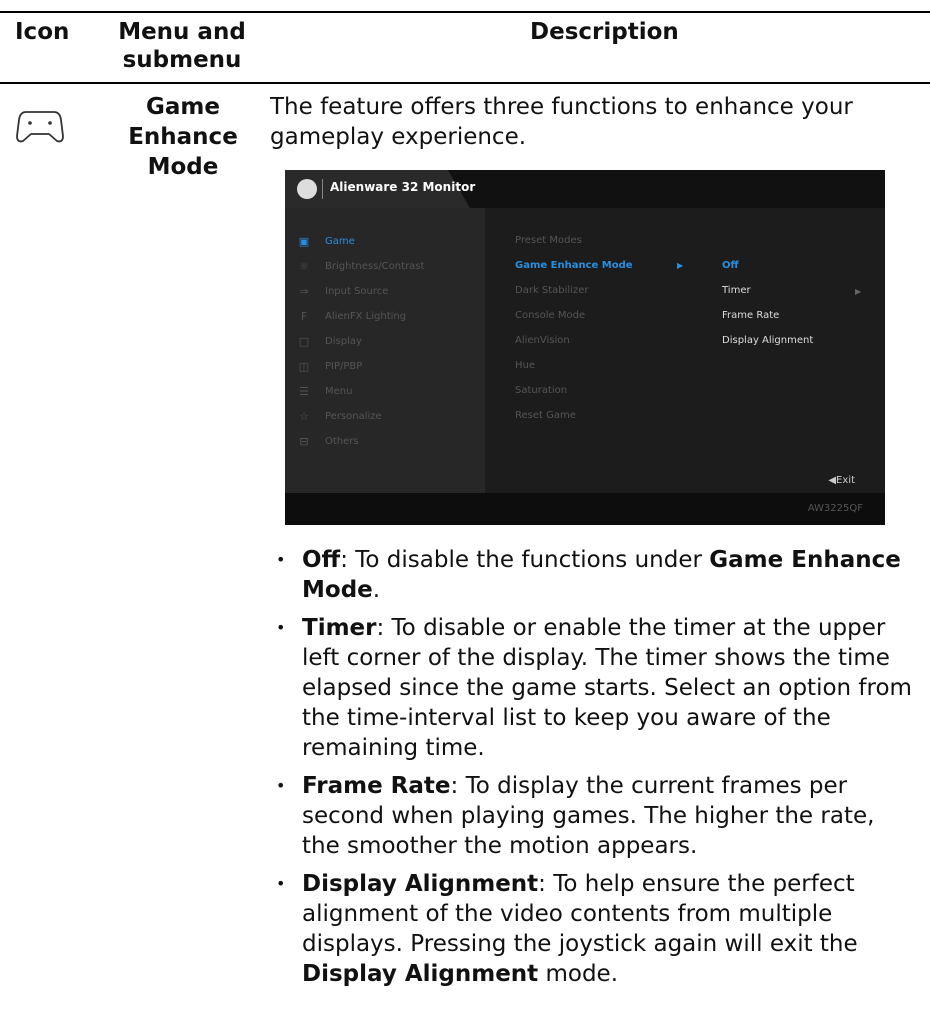 This screenshot has width=930, height=1019. I want to click on osd-sub-item: Preset Modes, so click(548, 240).